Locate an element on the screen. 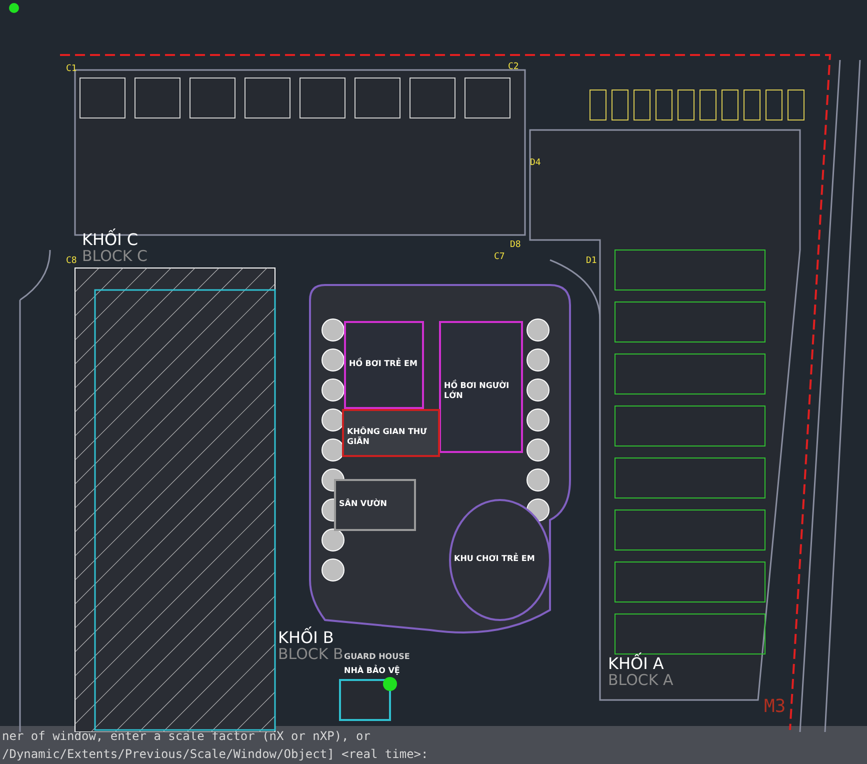 Image resolution: width=867 pixels, height=764 pixels. grid-mark: C7 is located at coordinates (499, 257).